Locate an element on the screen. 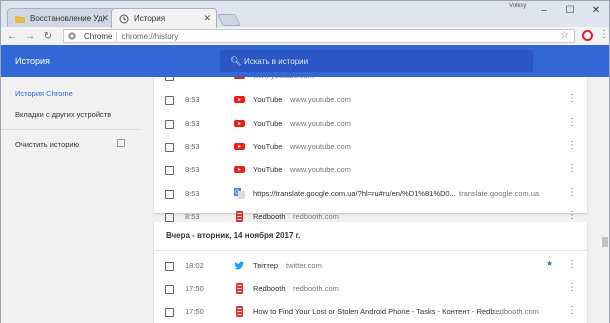 The image size is (610, 323). folder-star-icon is located at coordinates (20, 19).